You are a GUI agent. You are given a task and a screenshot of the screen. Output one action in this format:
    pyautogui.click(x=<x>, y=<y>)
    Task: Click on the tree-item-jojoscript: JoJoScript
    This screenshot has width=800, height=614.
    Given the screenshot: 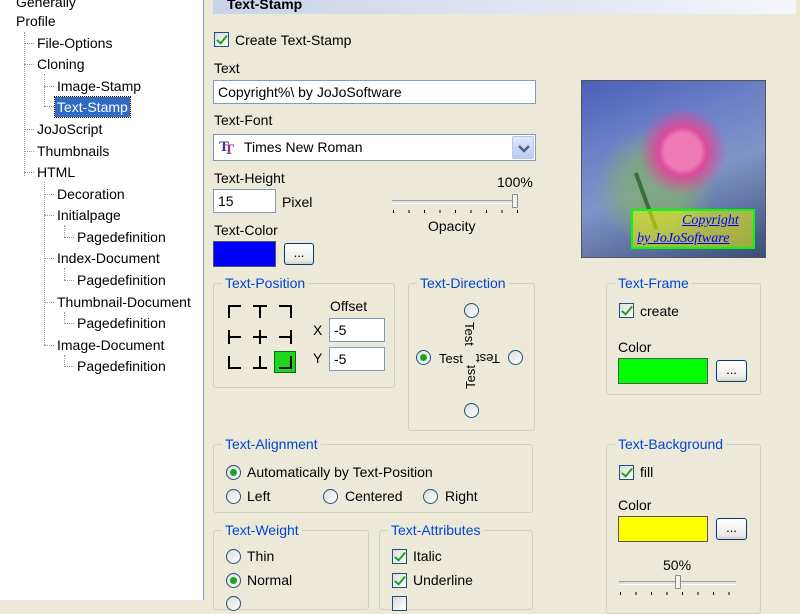 What is the action you would take?
    pyautogui.click(x=69, y=129)
    